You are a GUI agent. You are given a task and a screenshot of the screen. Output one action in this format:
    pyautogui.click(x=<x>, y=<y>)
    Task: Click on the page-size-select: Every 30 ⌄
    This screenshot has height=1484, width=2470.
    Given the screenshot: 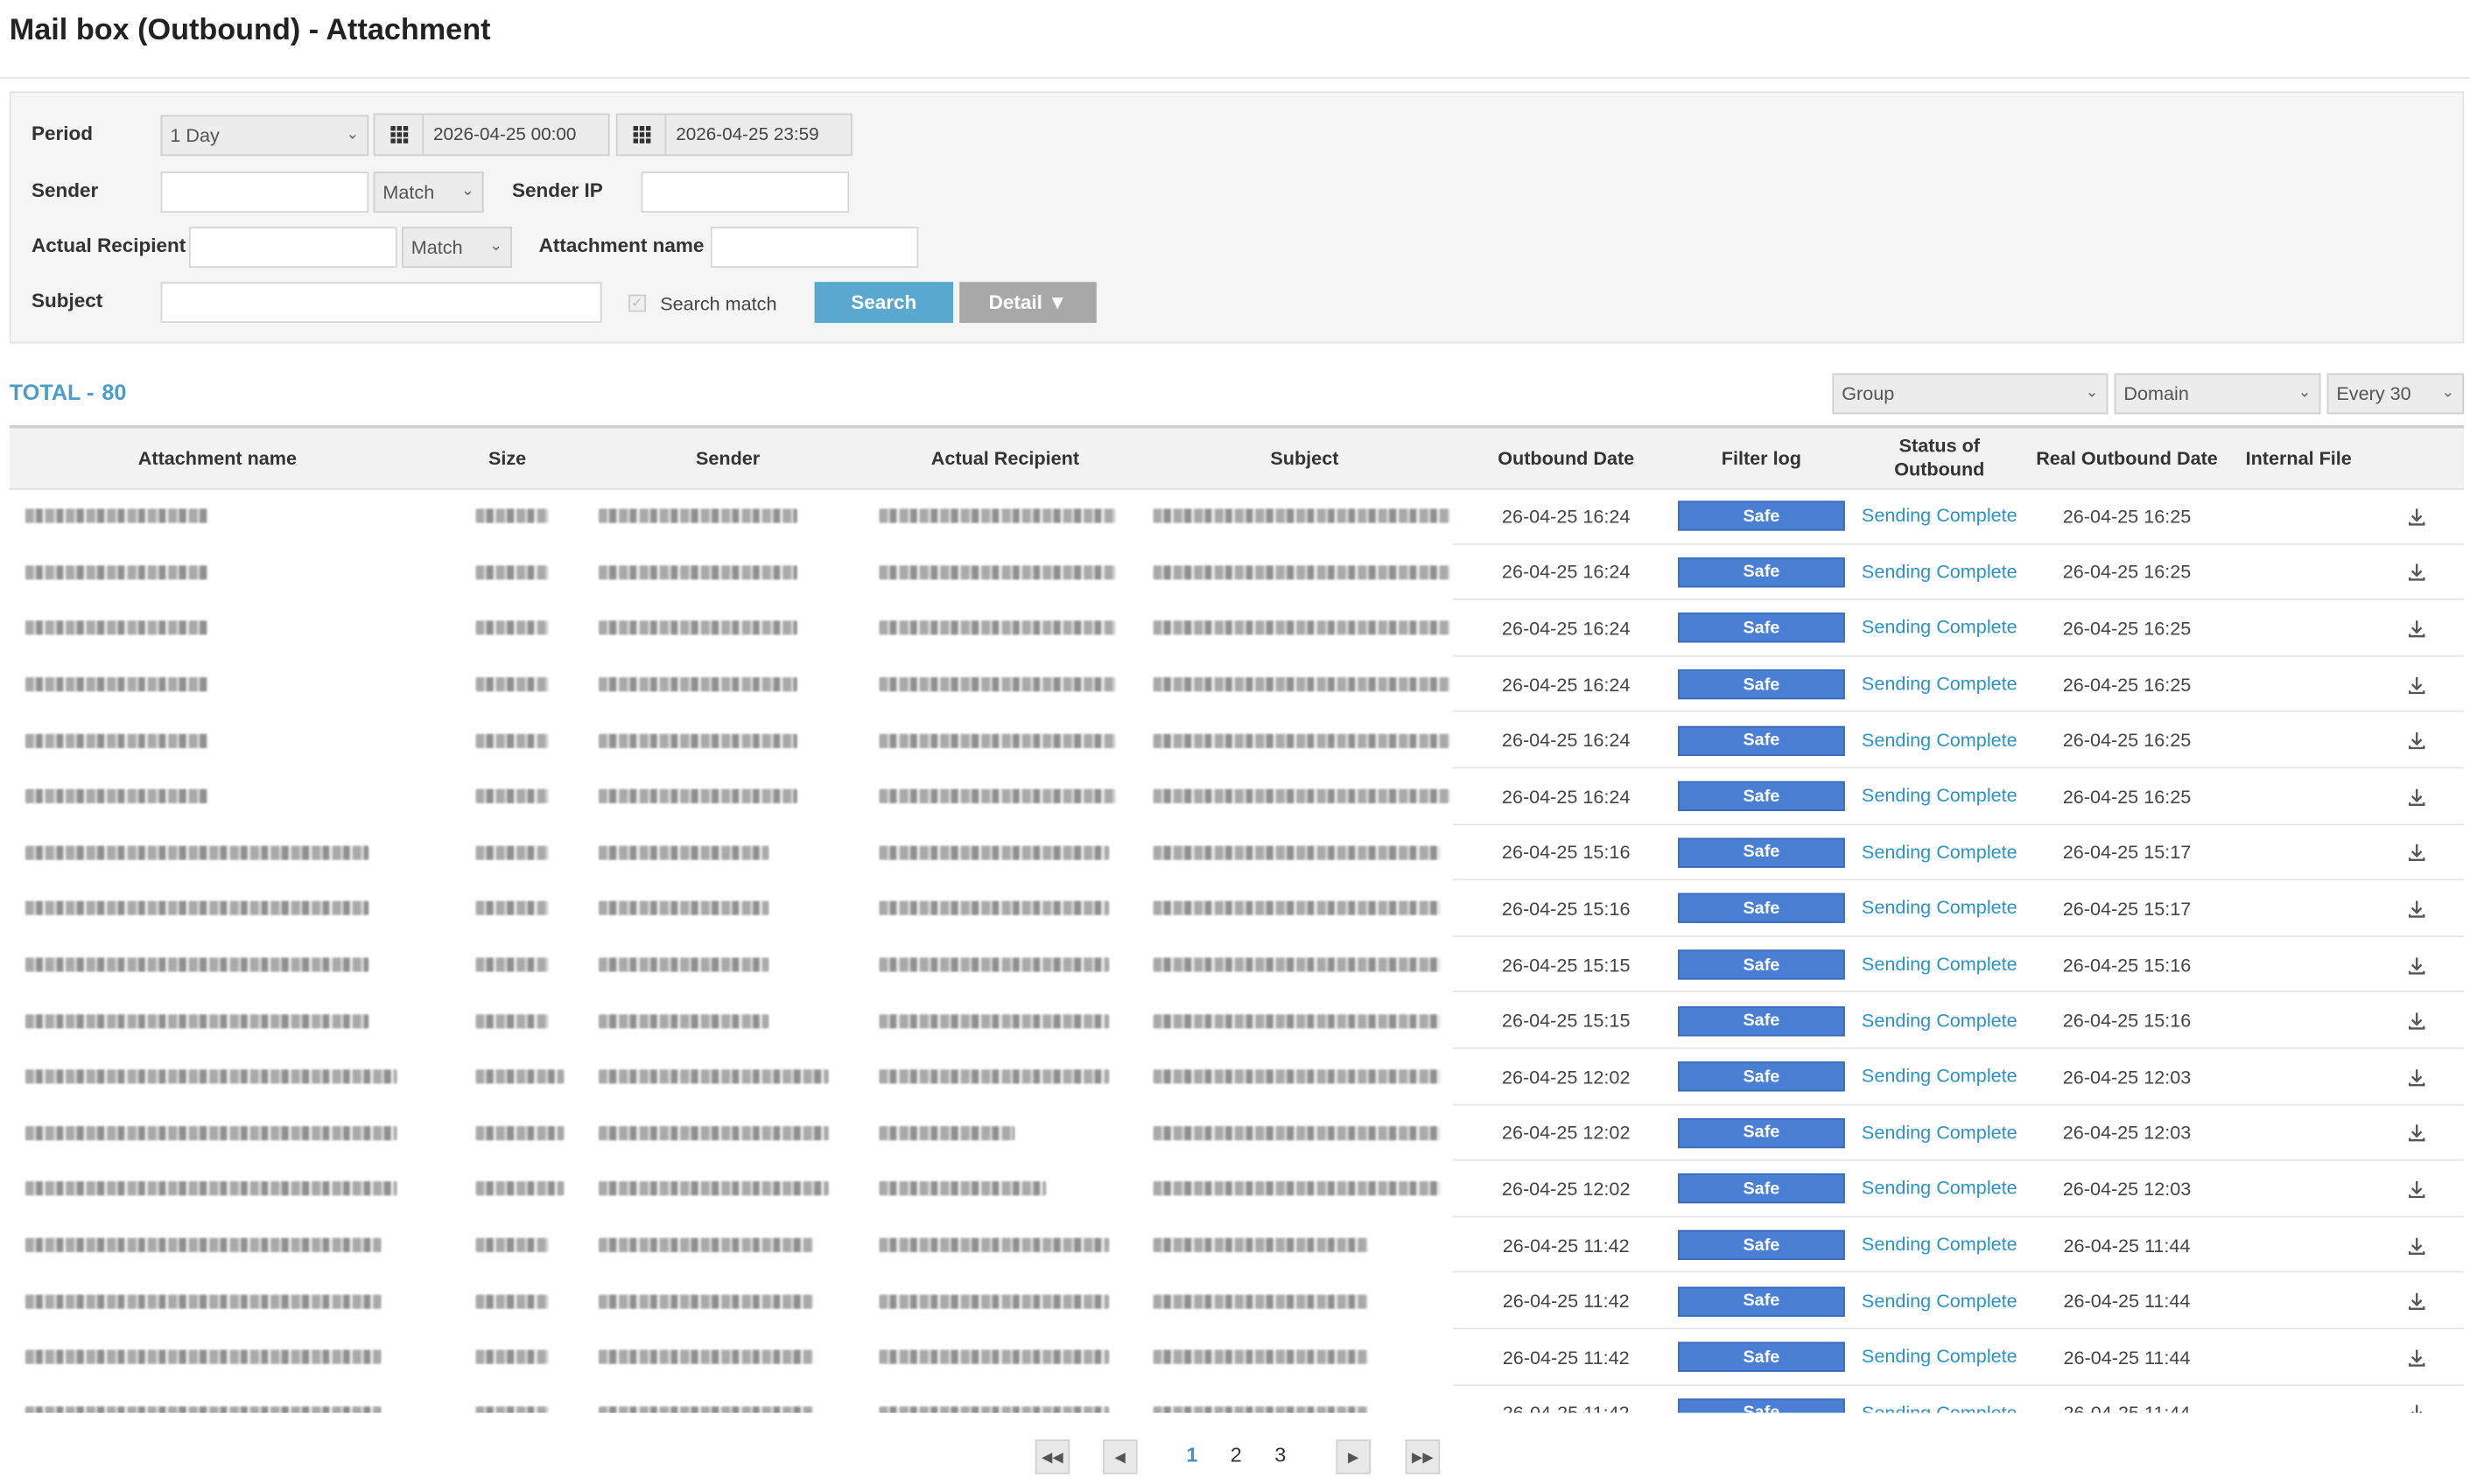 What is the action you would take?
    pyautogui.click(x=2395, y=394)
    